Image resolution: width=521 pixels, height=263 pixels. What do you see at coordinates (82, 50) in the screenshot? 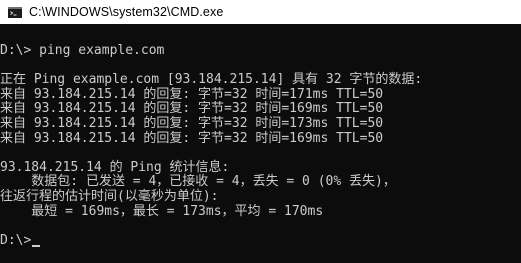
I see `console-line: D:\> ping example.com` at bounding box center [82, 50].